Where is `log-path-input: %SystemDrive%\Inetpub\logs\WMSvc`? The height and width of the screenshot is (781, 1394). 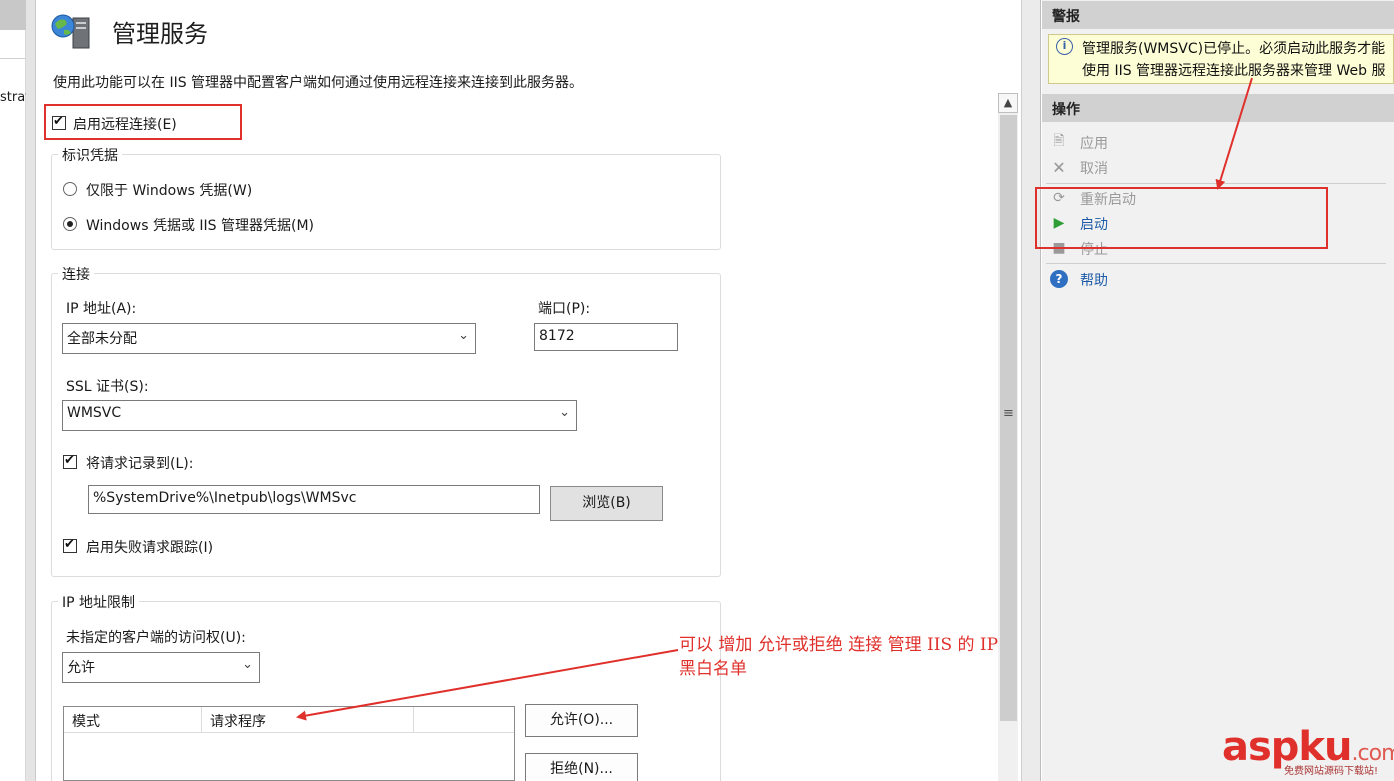
log-path-input: %SystemDrive%\Inetpub\logs\WMSvc is located at coordinates (314, 499).